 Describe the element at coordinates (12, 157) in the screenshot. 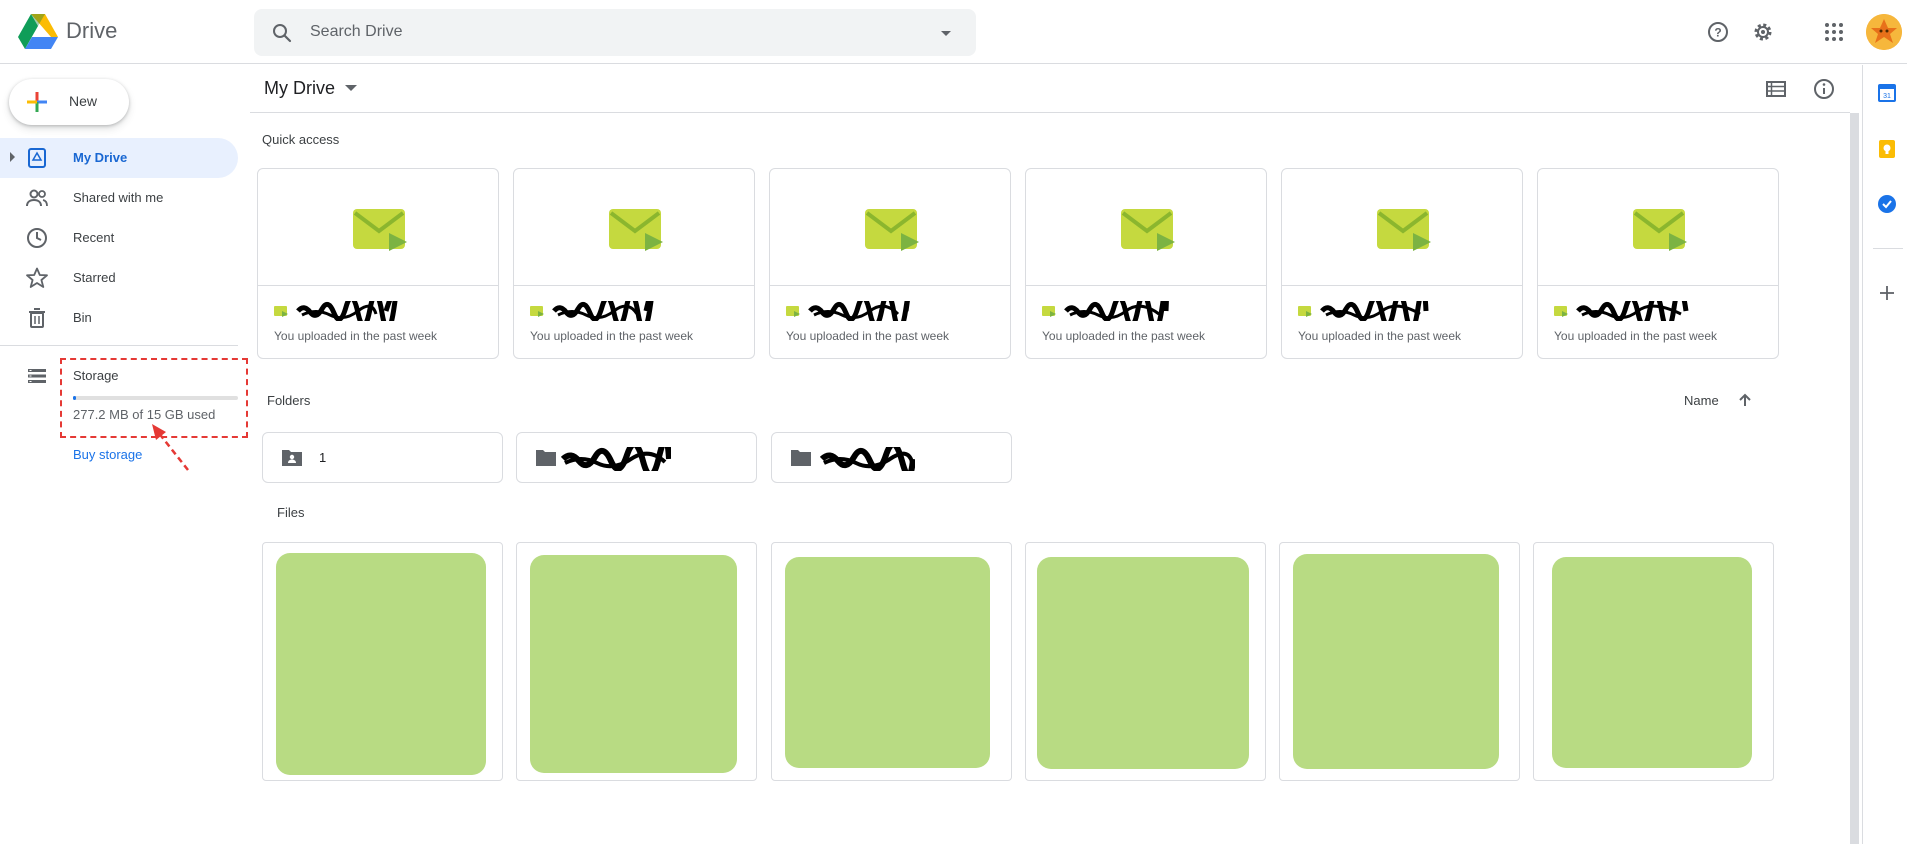

I see `expand-caret-icon` at that location.